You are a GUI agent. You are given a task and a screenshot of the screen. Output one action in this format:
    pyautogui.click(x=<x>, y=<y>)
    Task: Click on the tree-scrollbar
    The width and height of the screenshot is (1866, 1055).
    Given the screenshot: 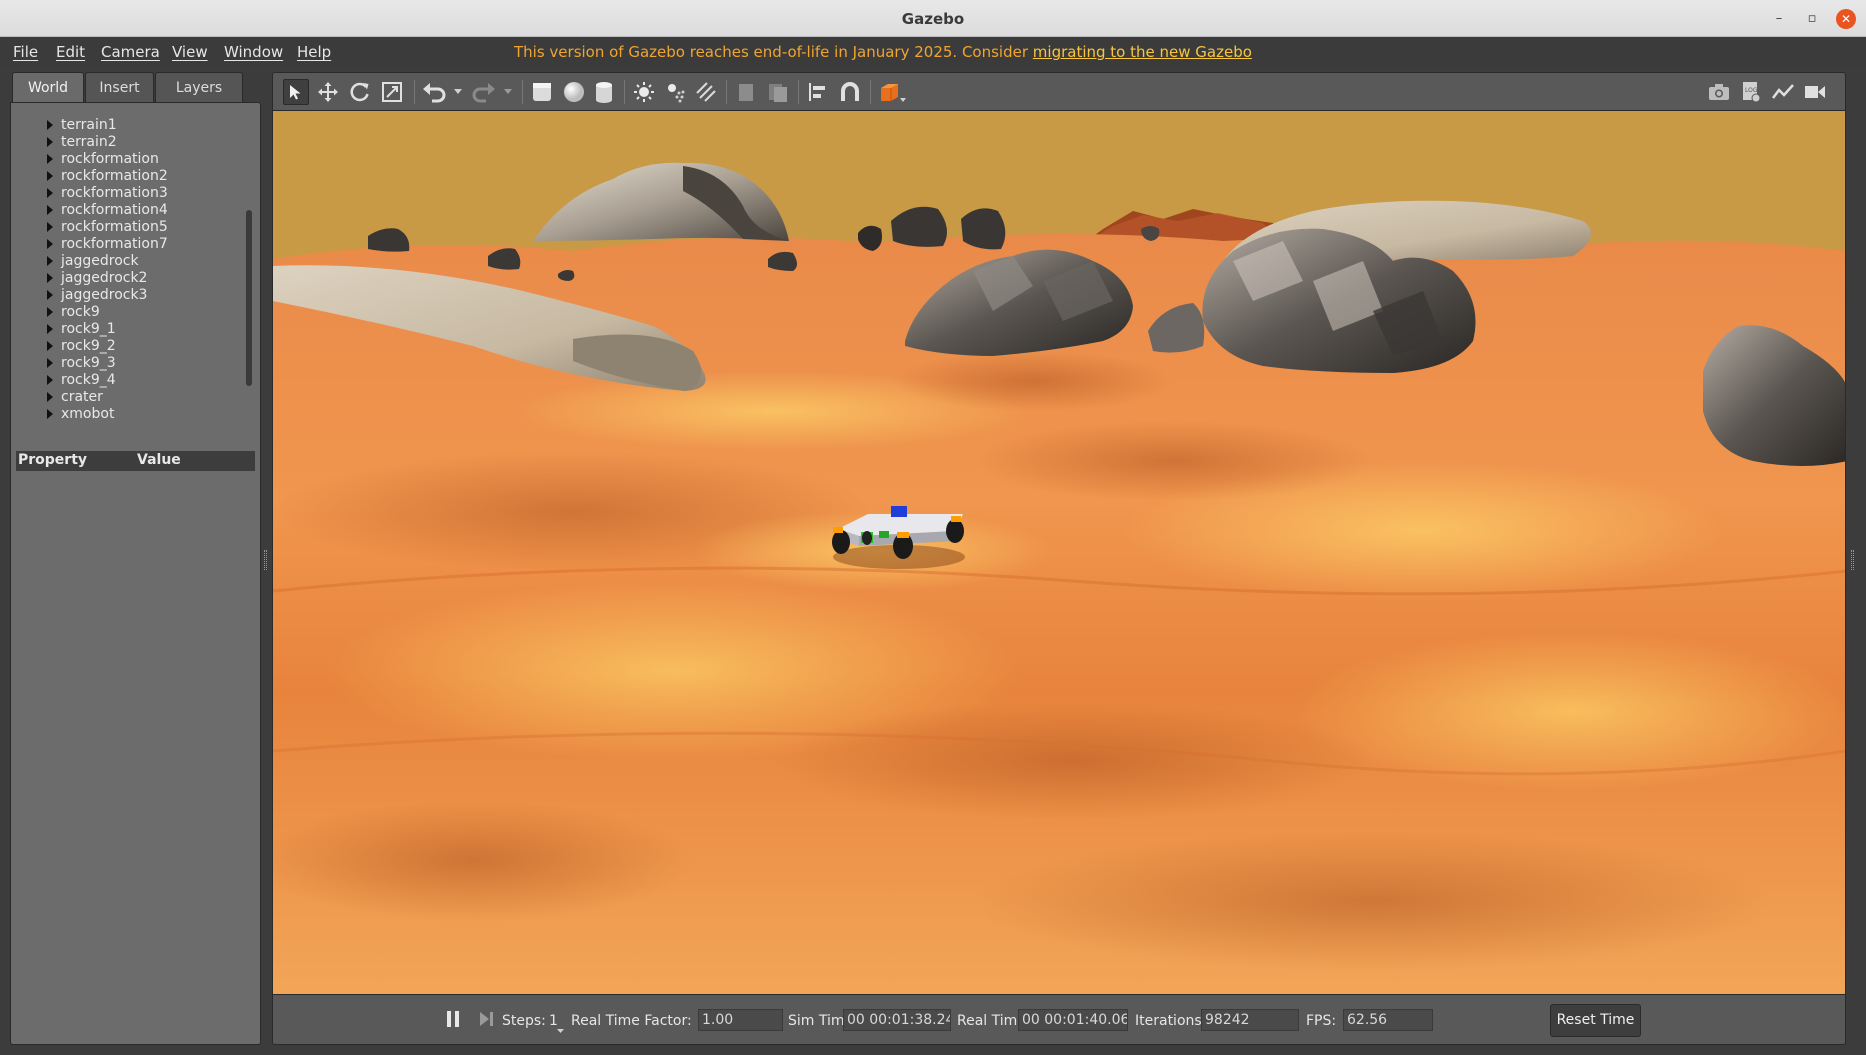 What is the action you would take?
    pyautogui.click(x=249, y=298)
    